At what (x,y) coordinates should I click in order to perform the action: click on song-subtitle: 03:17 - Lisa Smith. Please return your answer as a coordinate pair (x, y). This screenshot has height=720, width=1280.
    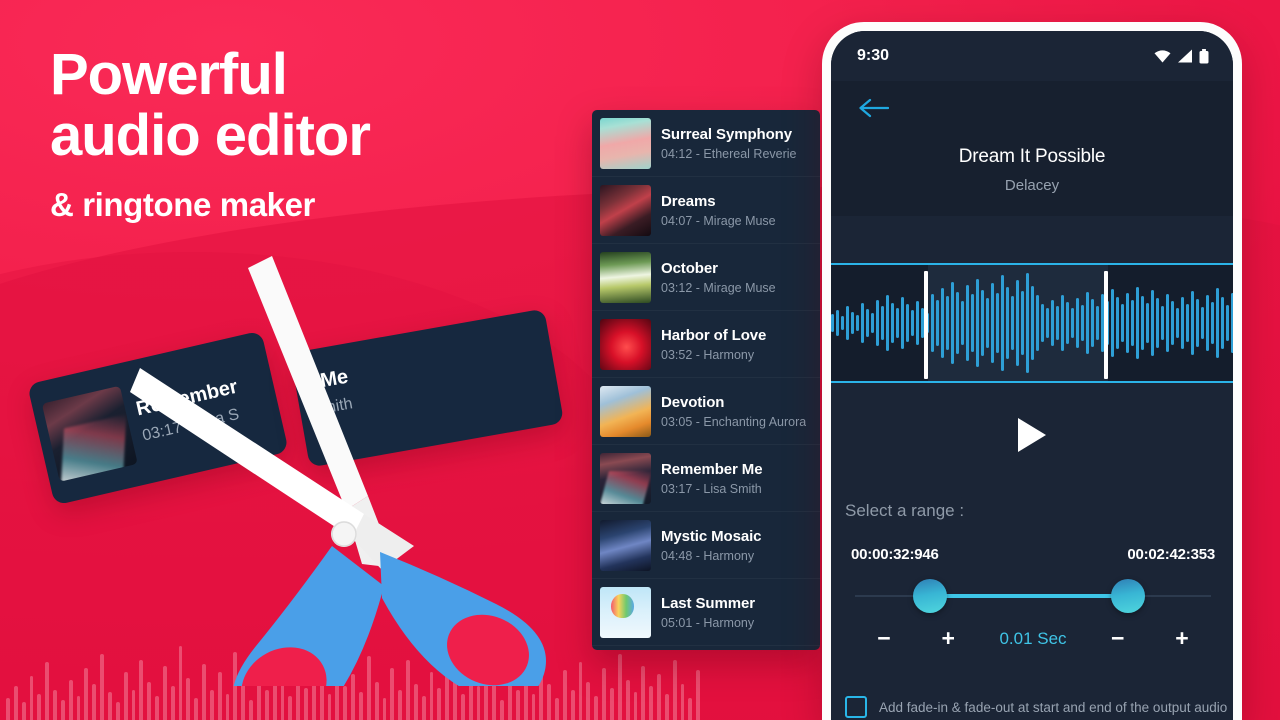
    Looking at the image, I should click on (711, 488).